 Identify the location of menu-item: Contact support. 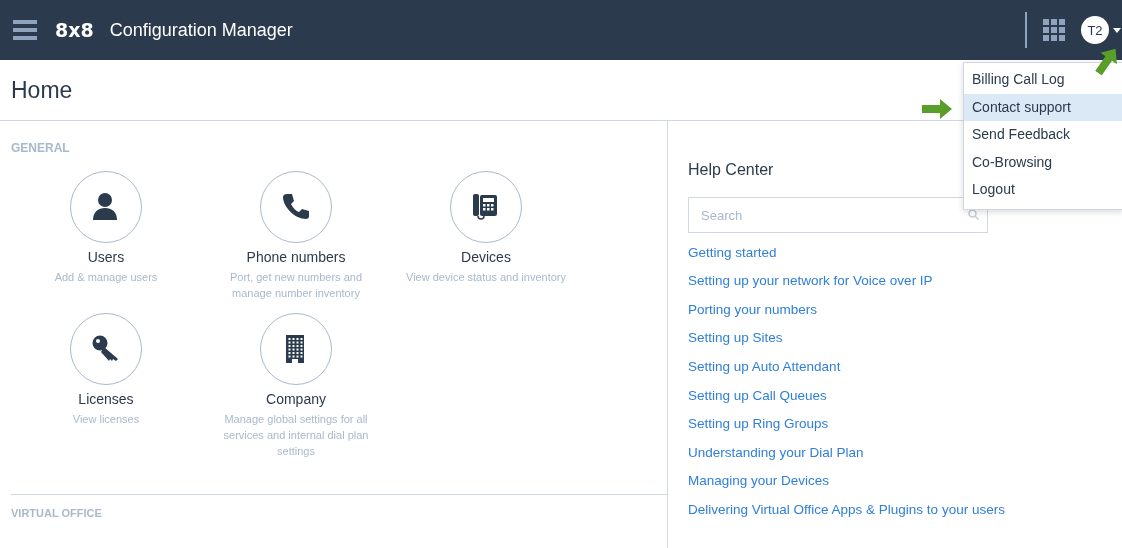
(1043, 107).